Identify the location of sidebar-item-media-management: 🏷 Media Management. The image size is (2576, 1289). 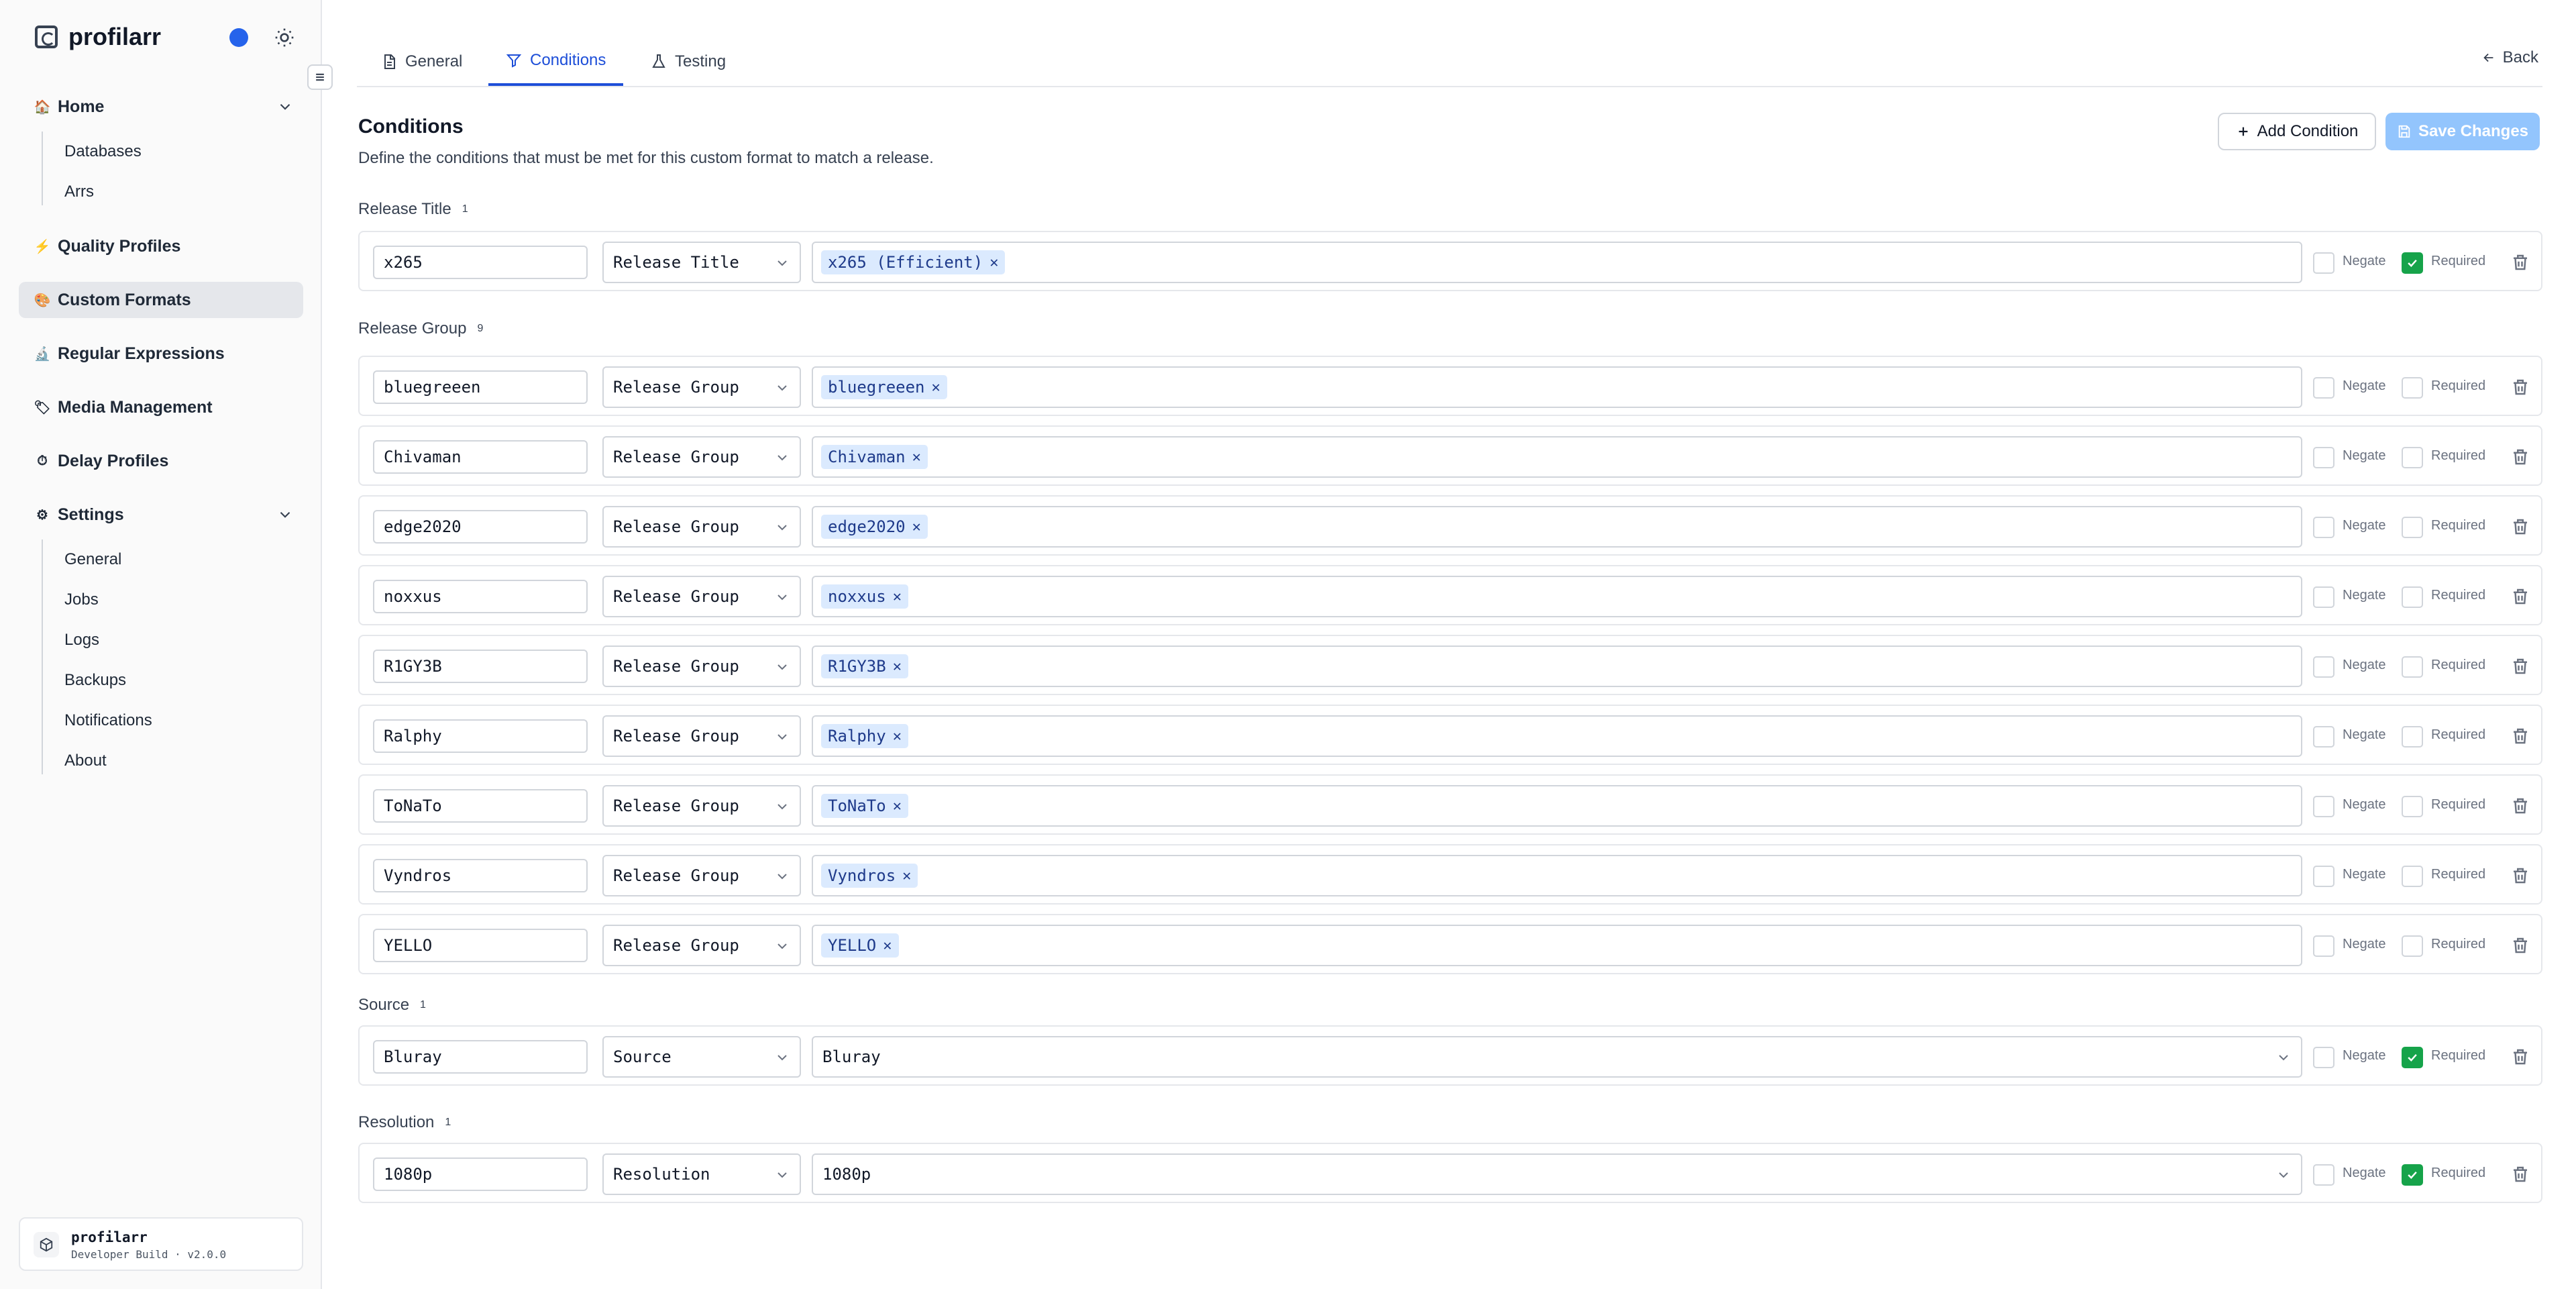
(161, 407).